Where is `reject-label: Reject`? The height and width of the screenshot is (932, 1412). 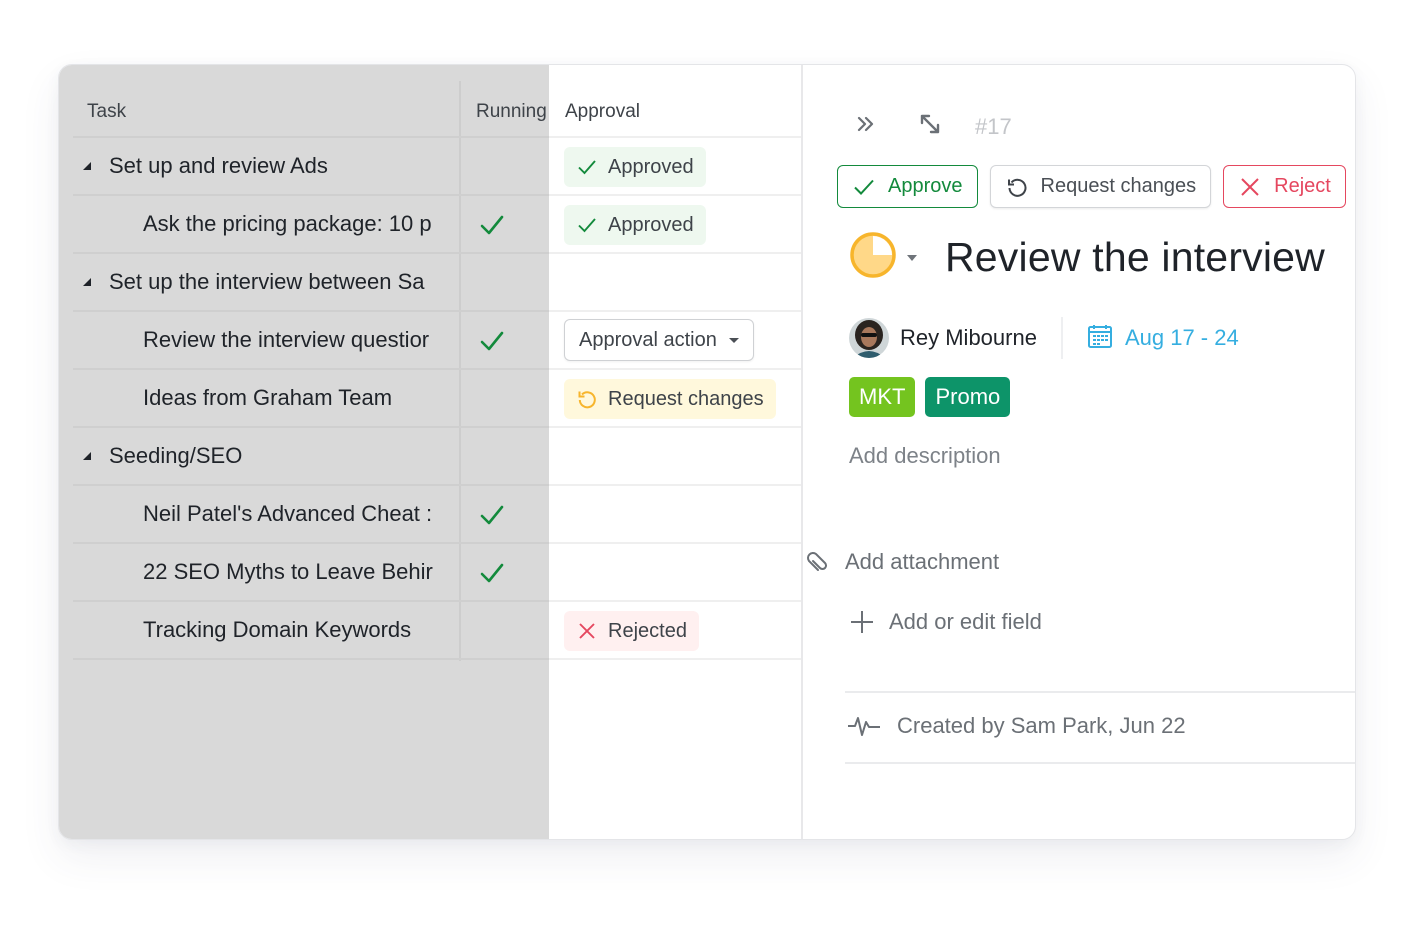 reject-label: Reject is located at coordinates (1302, 186).